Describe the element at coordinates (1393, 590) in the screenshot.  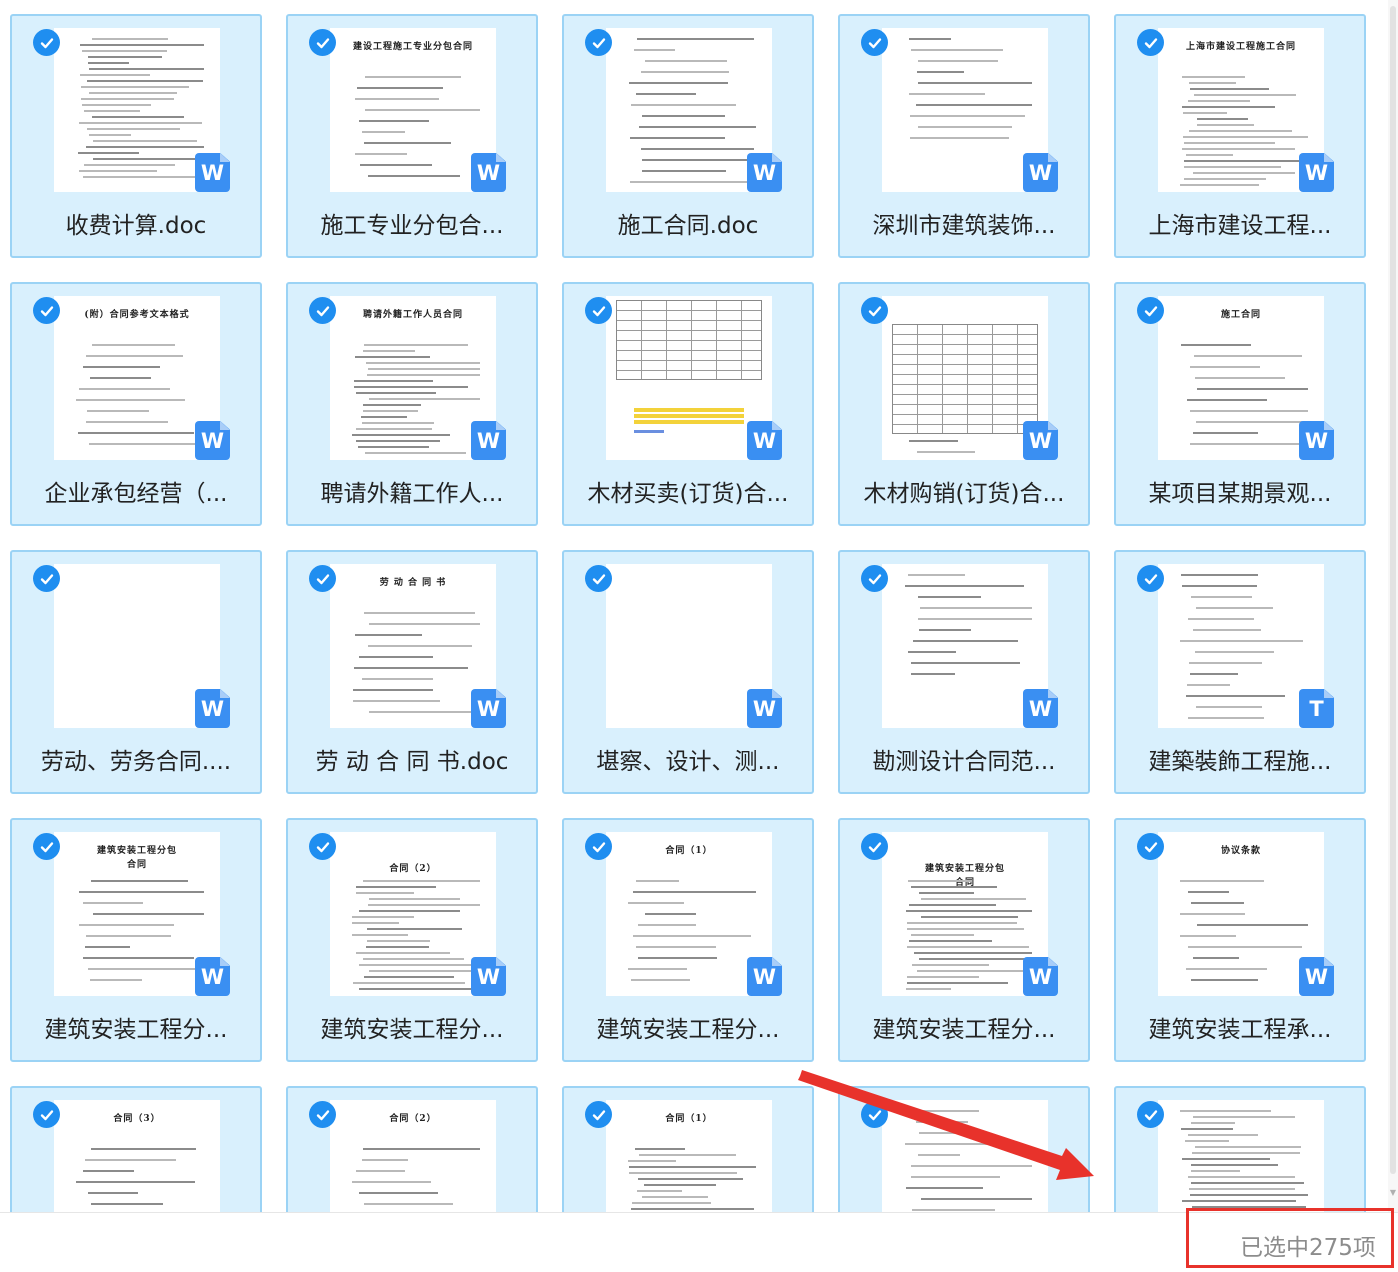
I see `scrollbar-thumb` at that location.